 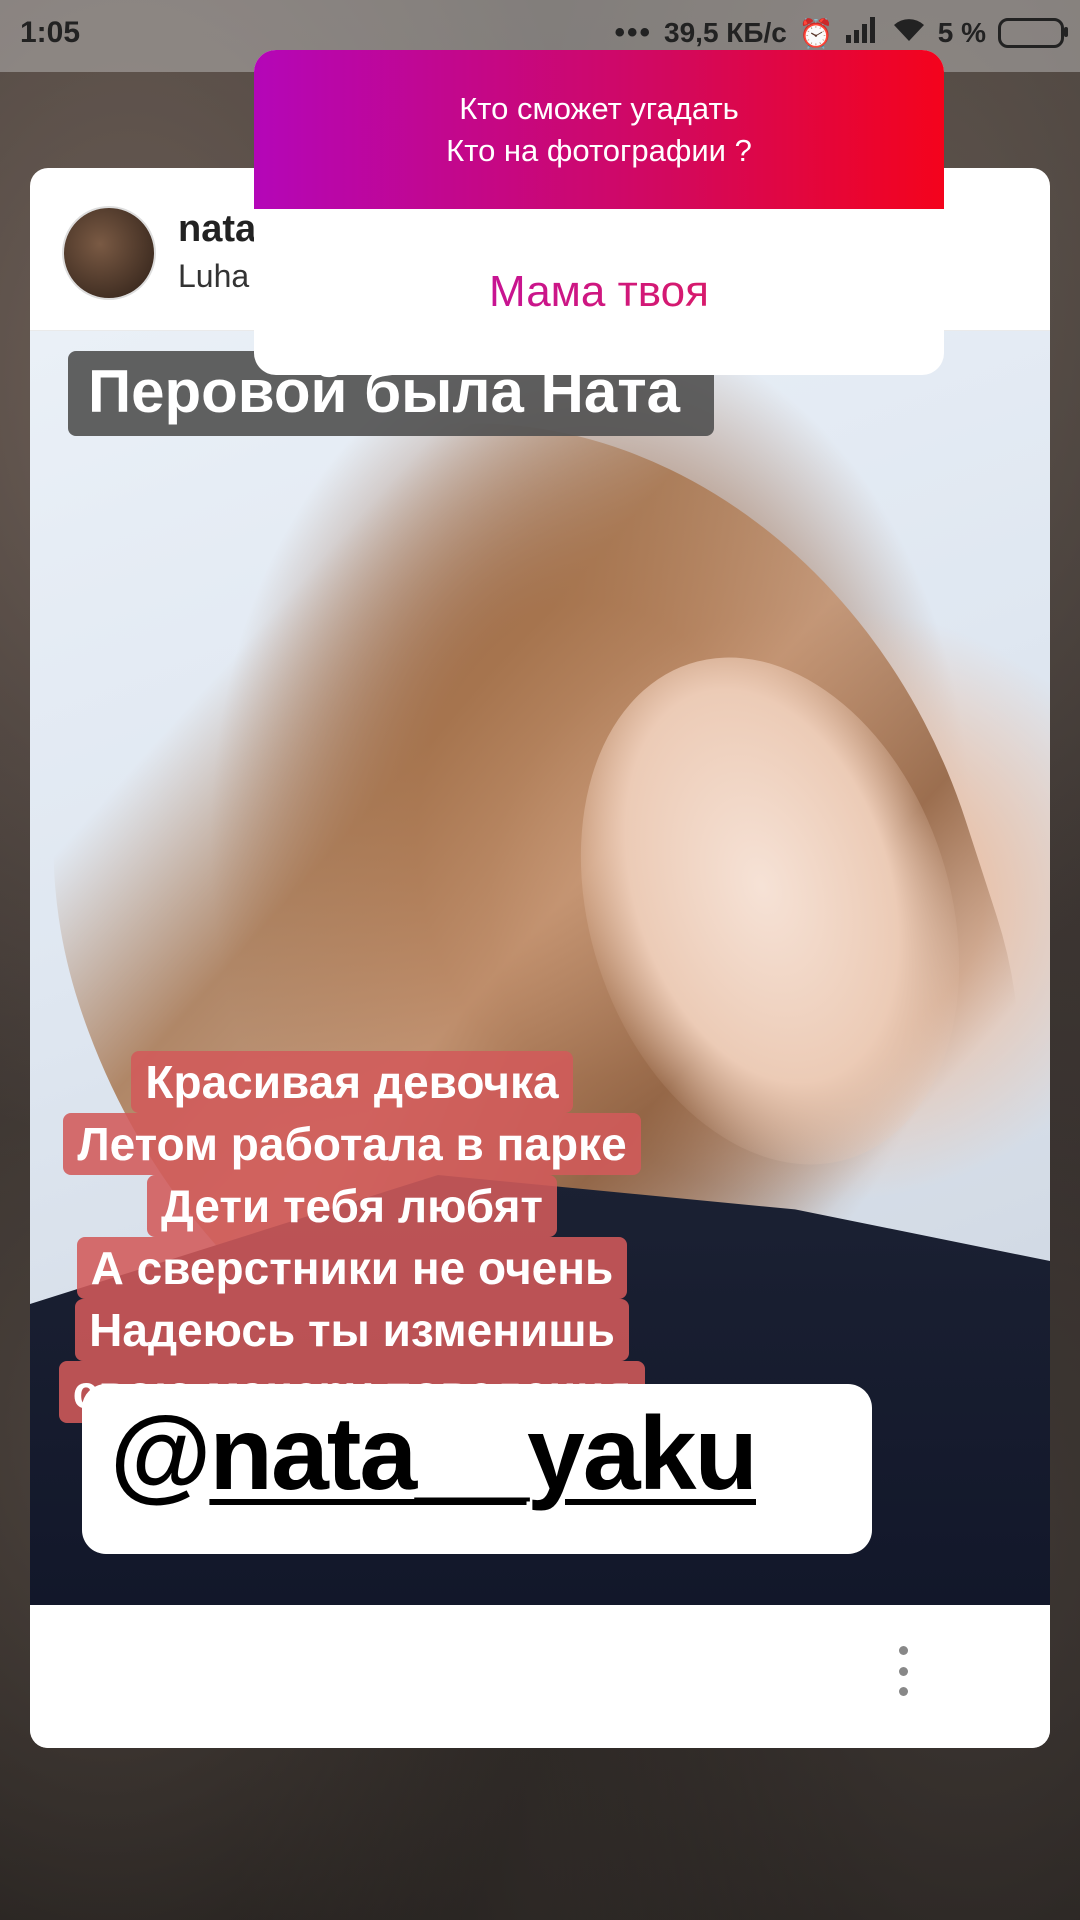 I want to click on status-icons: ••• 39,5 КБ/с ⏰ 5 %, so click(x=841, y=33).